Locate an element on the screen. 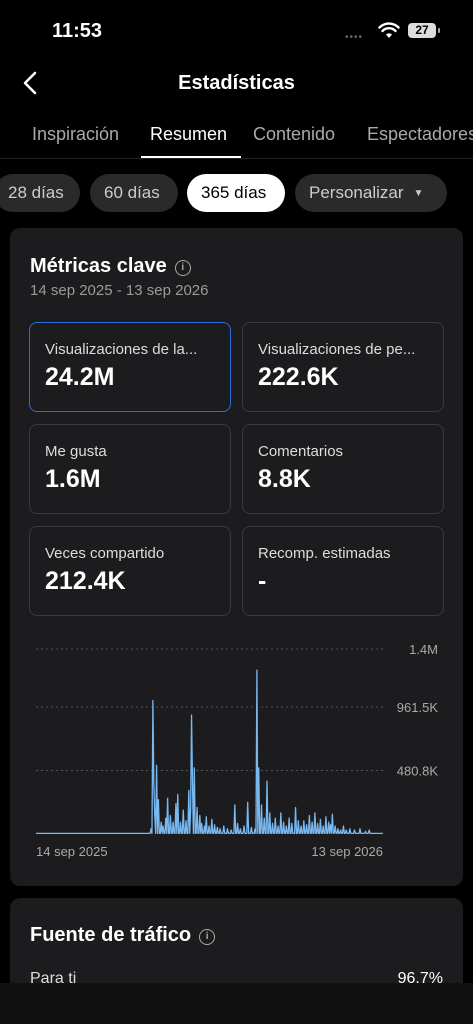 The height and width of the screenshot is (1024, 473). metric-label: Veces compartido is located at coordinates (105, 553).